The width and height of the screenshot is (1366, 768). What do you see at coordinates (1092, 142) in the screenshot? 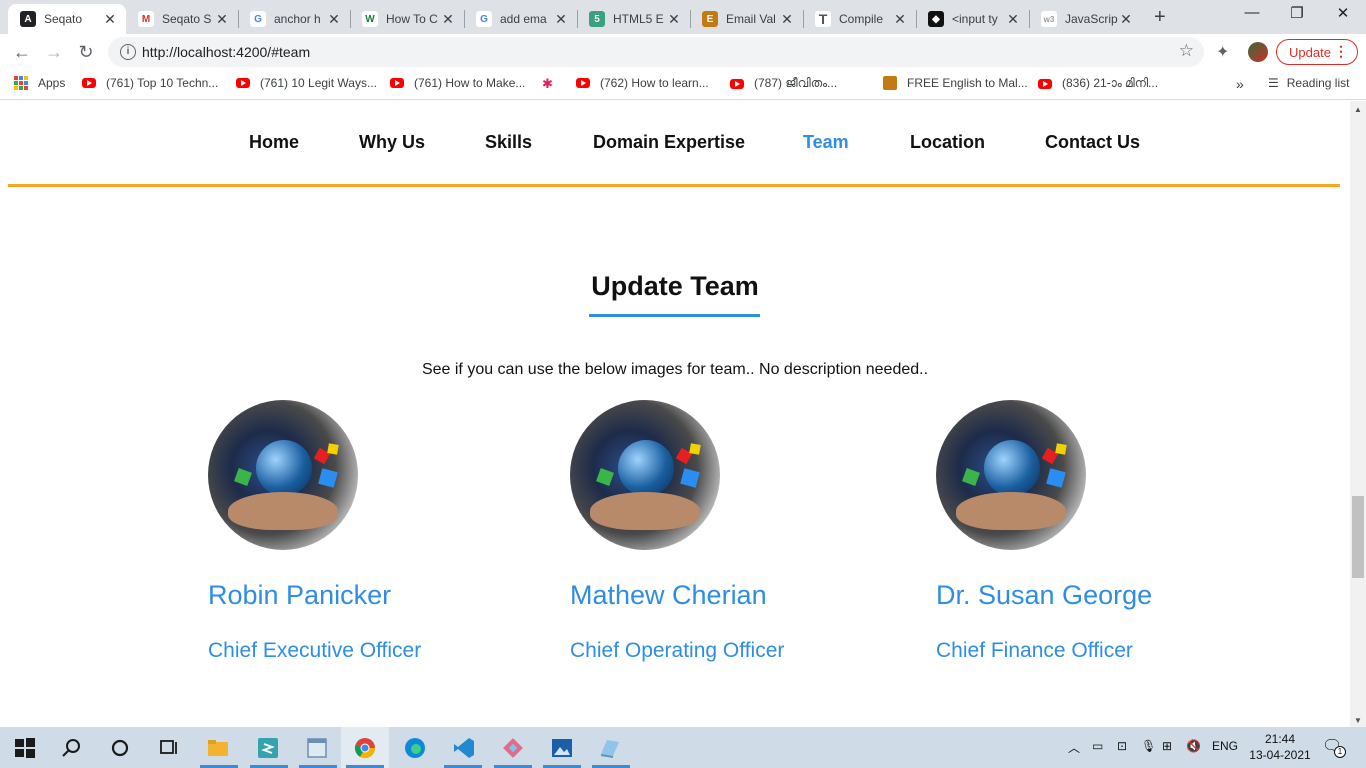
I see `nav-contact-us: Contact Us` at bounding box center [1092, 142].